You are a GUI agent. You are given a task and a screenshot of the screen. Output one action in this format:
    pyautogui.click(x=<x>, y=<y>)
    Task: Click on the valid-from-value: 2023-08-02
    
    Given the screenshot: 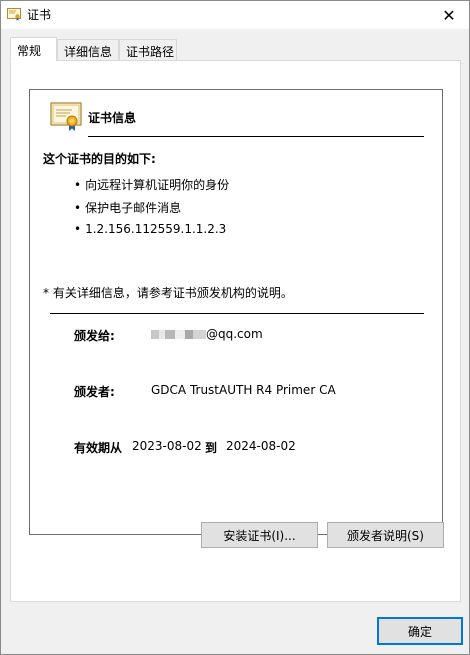 What is the action you would take?
    pyautogui.click(x=167, y=446)
    